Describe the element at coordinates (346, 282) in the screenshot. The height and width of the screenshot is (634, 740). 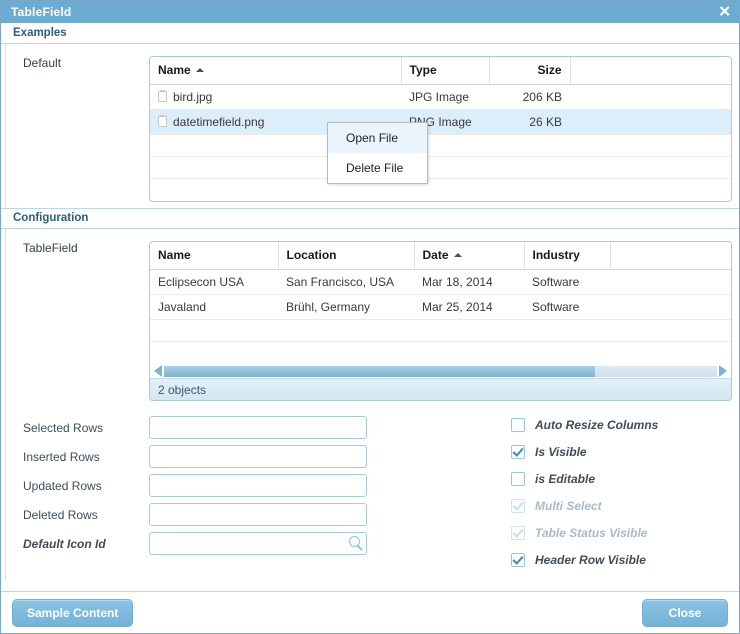
I see `event-location-cell: San Francisco, USA` at that location.